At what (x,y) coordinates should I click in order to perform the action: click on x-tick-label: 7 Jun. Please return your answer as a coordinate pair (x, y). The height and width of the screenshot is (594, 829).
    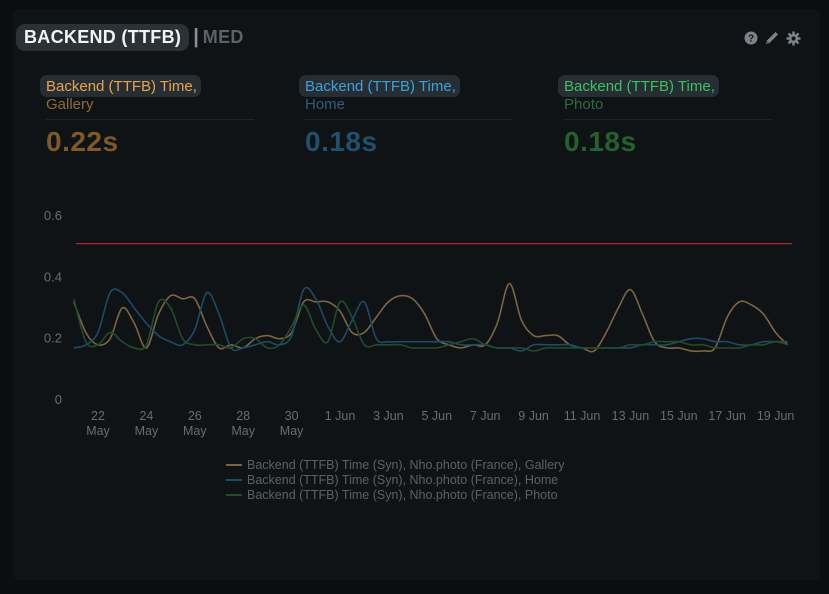
    Looking at the image, I should click on (485, 416).